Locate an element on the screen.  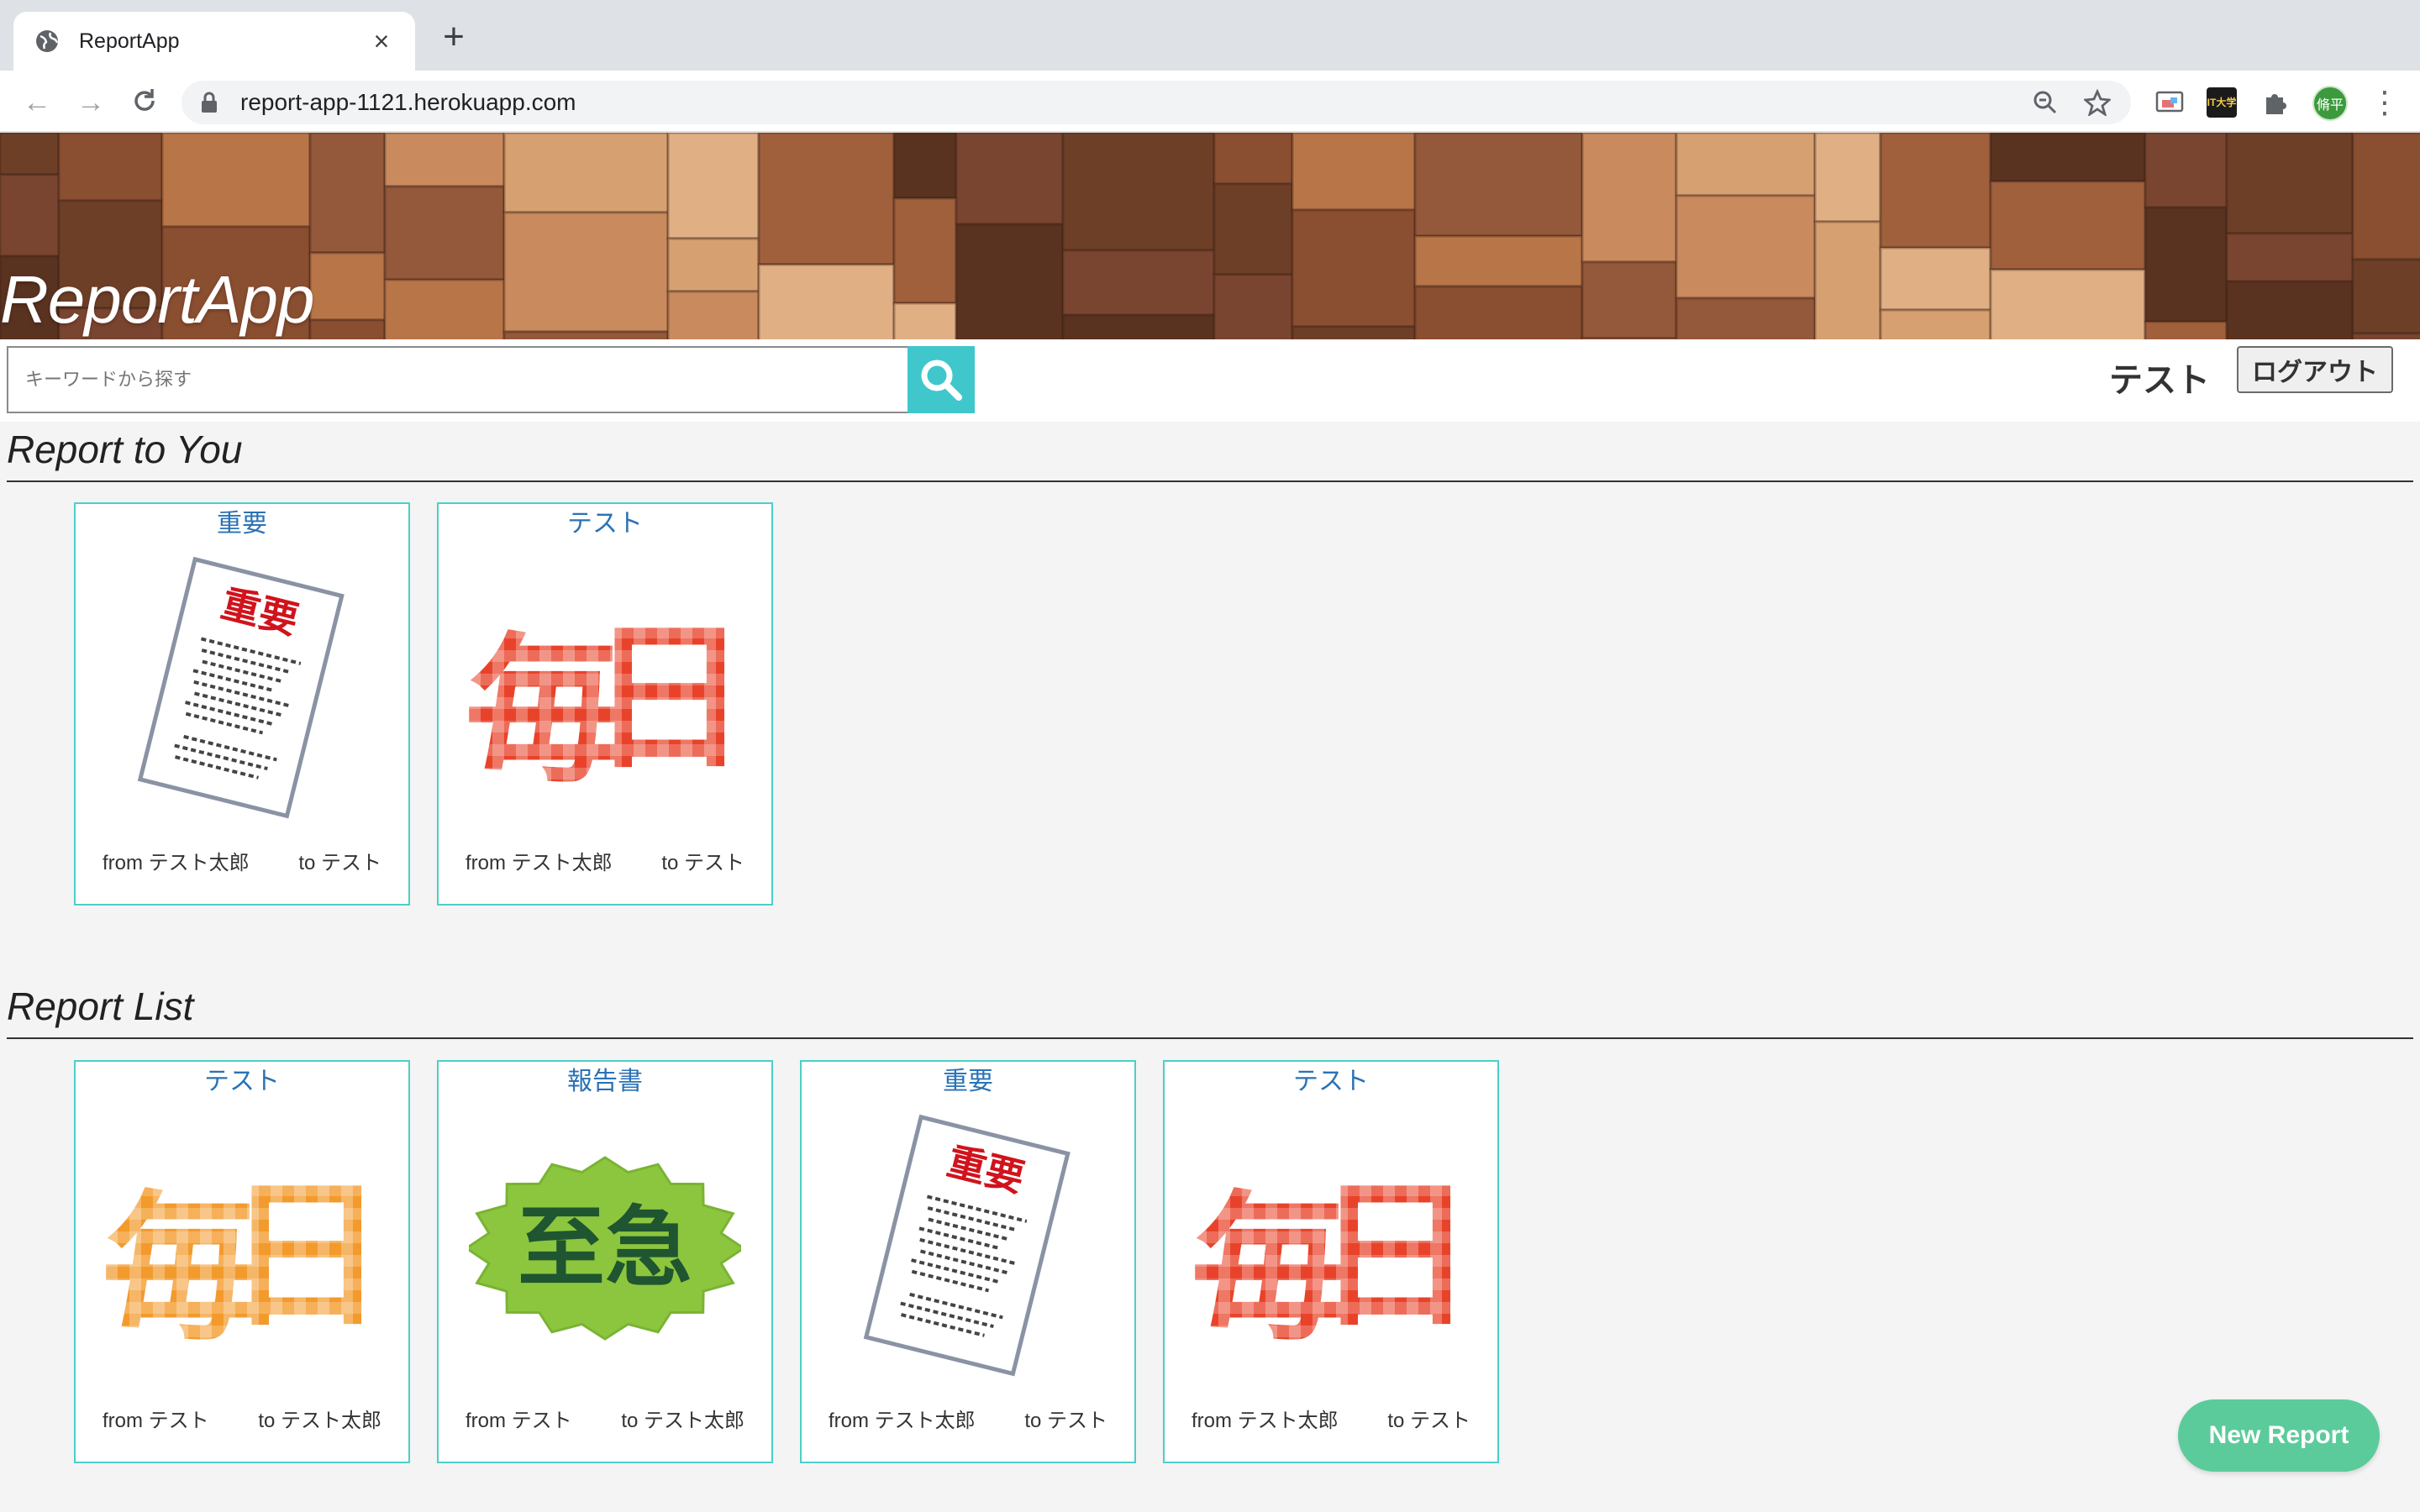
forward-arrow-icon: → is located at coordinates (91, 102).